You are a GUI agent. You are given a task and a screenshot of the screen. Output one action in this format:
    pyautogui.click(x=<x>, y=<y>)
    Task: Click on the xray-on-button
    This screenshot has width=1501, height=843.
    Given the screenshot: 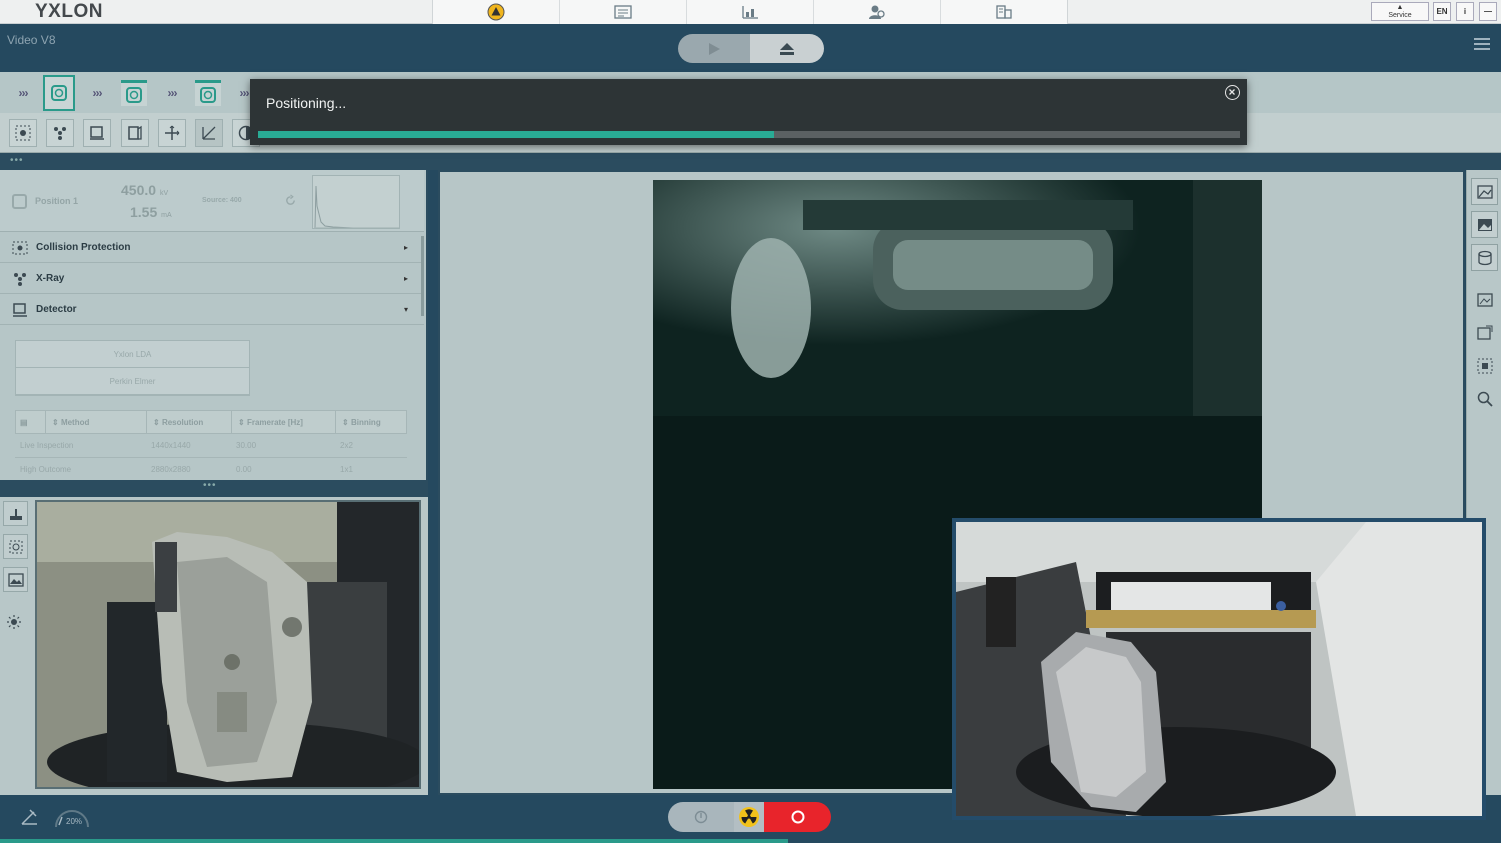 What is the action you would take?
    pyautogui.click(x=749, y=817)
    